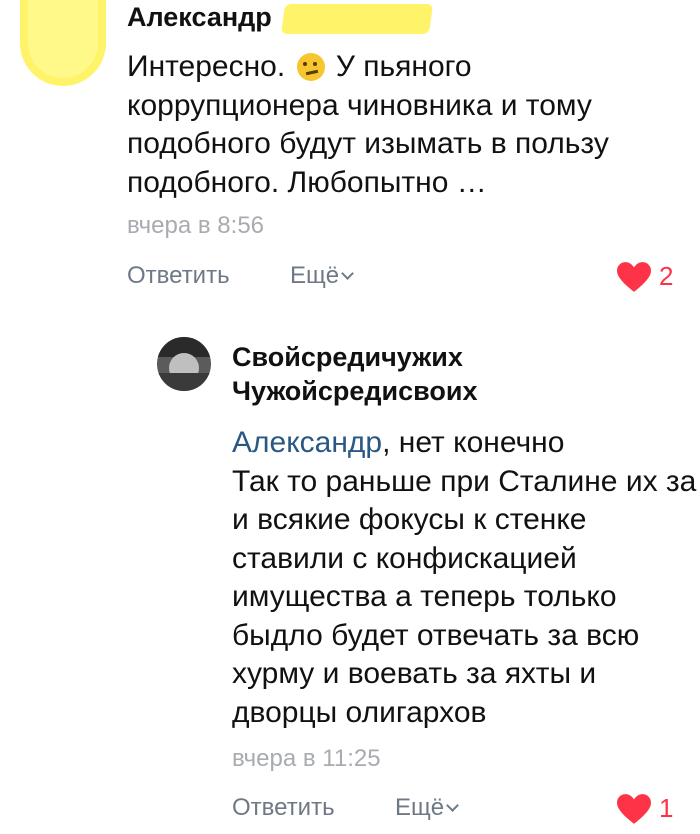 The height and width of the screenshot is (834, 700). Describe the element at coordinates (306, 759) in the screenshot. I see `comment-timestamp: вчера в 11:25` at that location.